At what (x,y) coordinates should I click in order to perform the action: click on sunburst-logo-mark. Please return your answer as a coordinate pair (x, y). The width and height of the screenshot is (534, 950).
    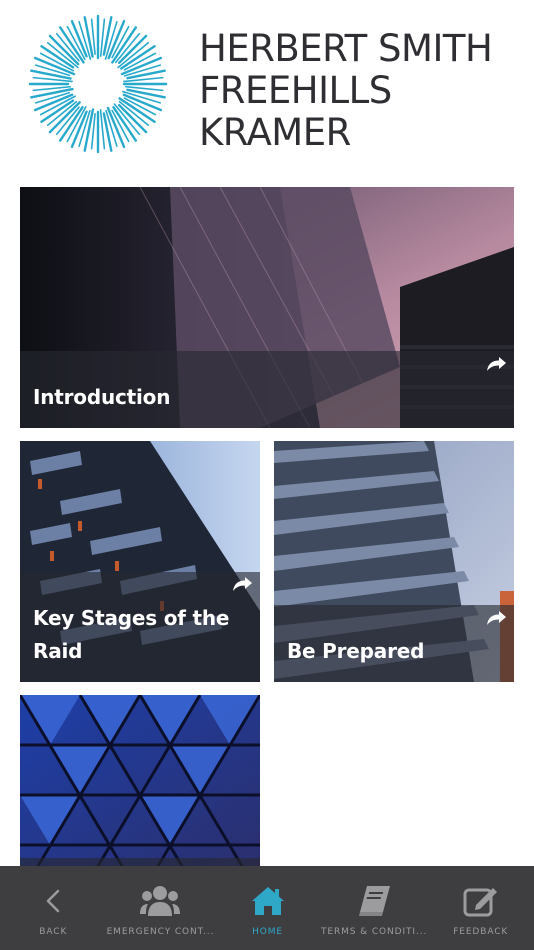
    Looking at the image, I should click on (98, 84).